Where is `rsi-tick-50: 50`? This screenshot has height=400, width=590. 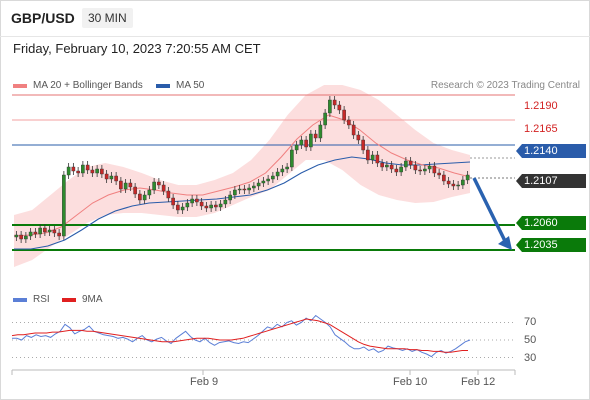 rsi-tick-50: 50 is located at coordinates (530, 340).